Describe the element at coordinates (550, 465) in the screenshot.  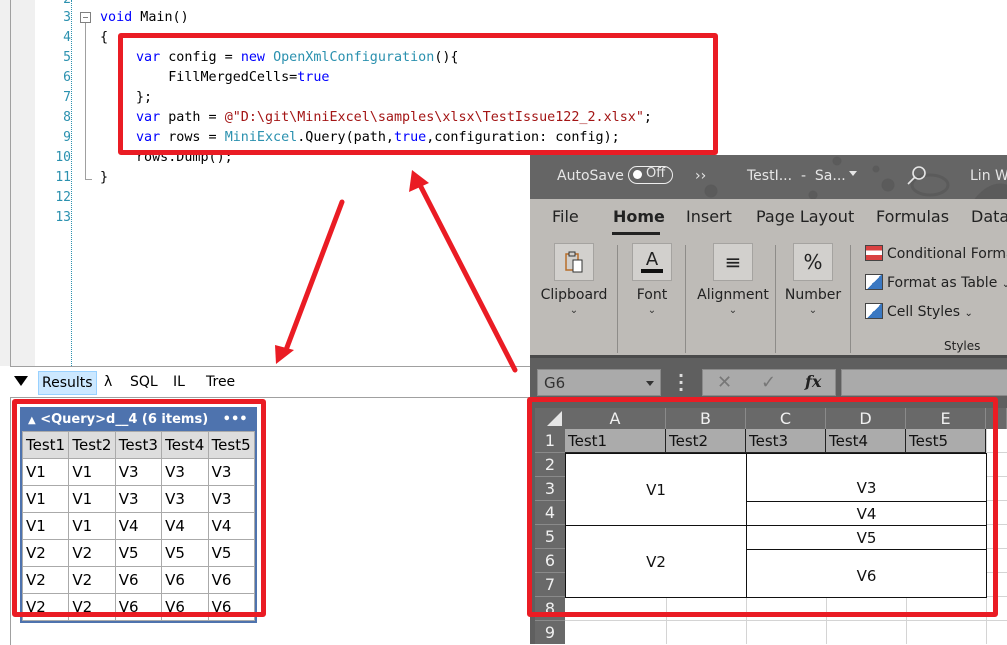
I see `row-header: 2` at that location.